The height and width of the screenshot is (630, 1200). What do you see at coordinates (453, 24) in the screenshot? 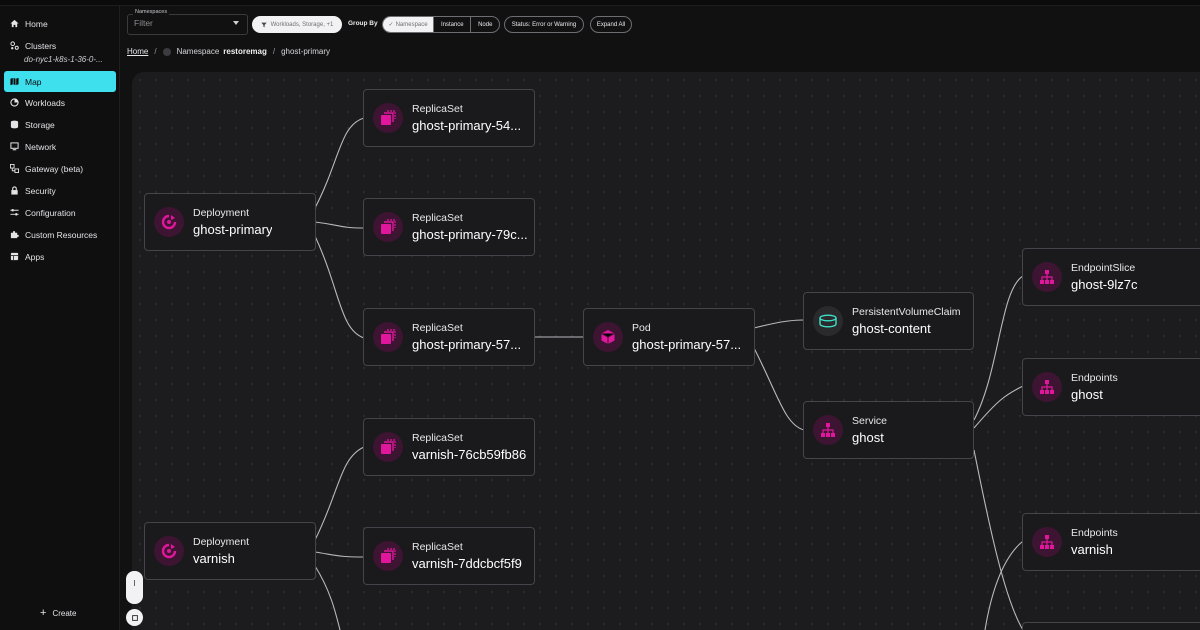
I see `group-by-instance: Instance` at bounding box center [453, 24].